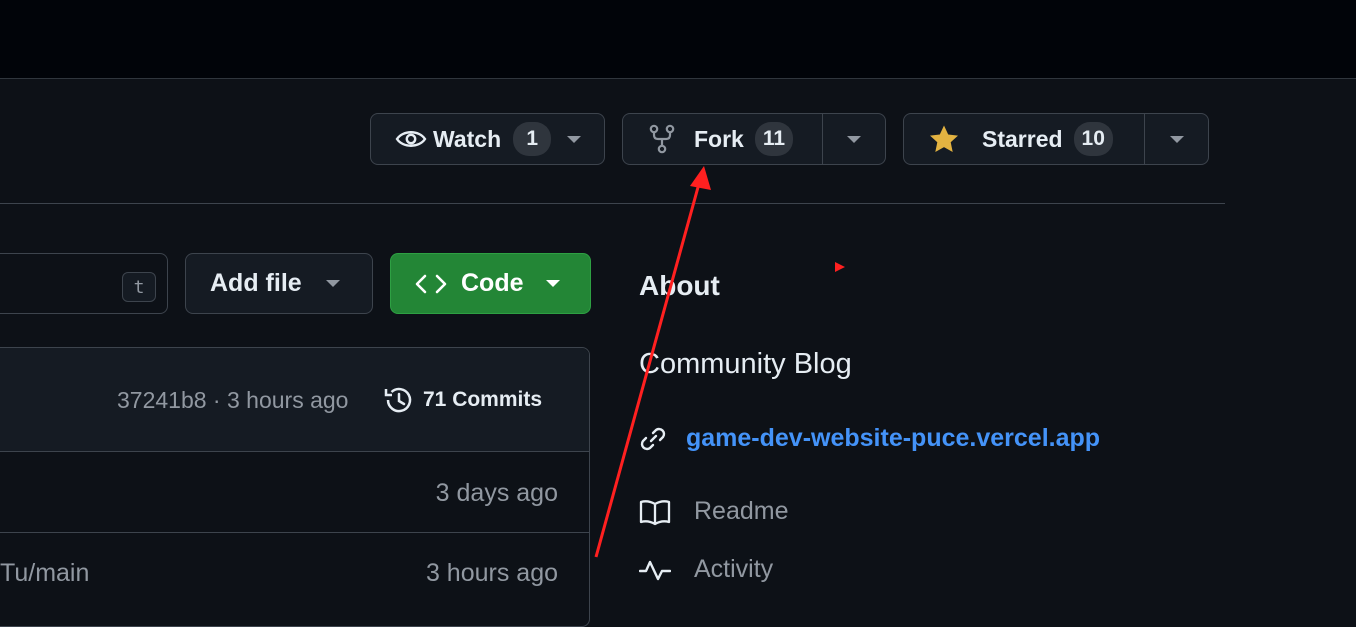 The height and width of the screenshot is (627, 1356). What do you see at coordinates (491, 573) in the screenshot?
I see `file-row-time: 3 hours ago` at bounding box center [491, 573].